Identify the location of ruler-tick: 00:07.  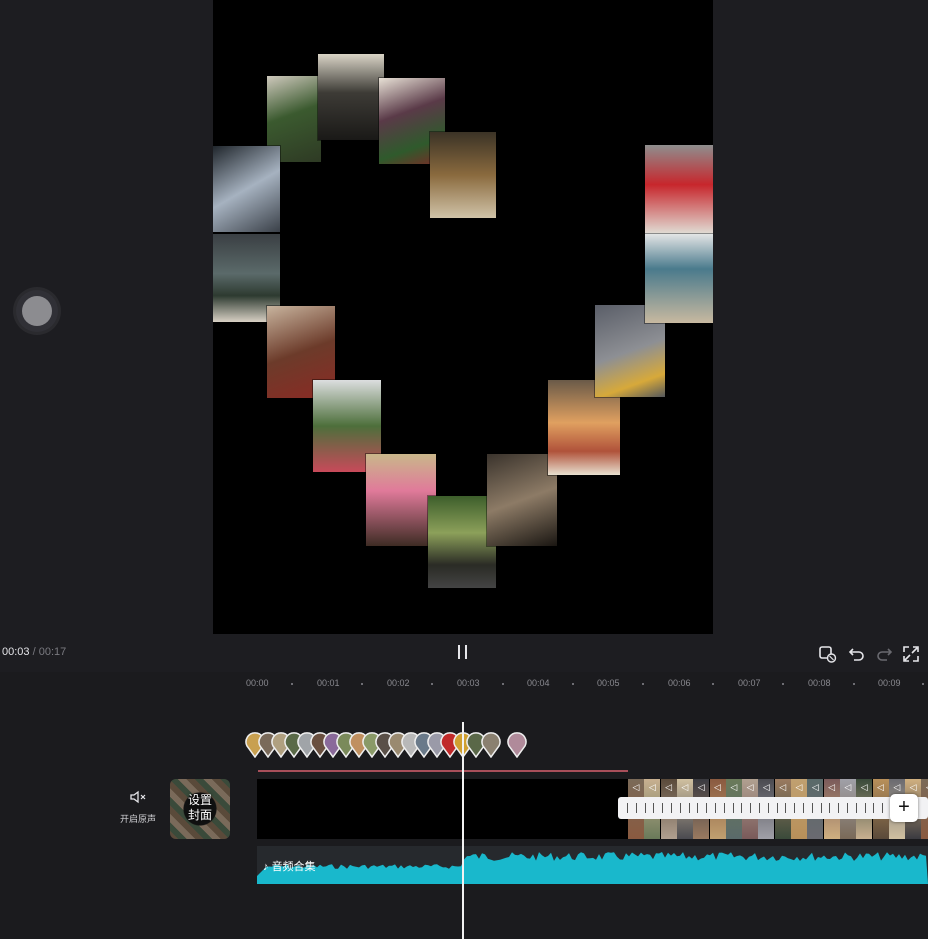
(749, 683).